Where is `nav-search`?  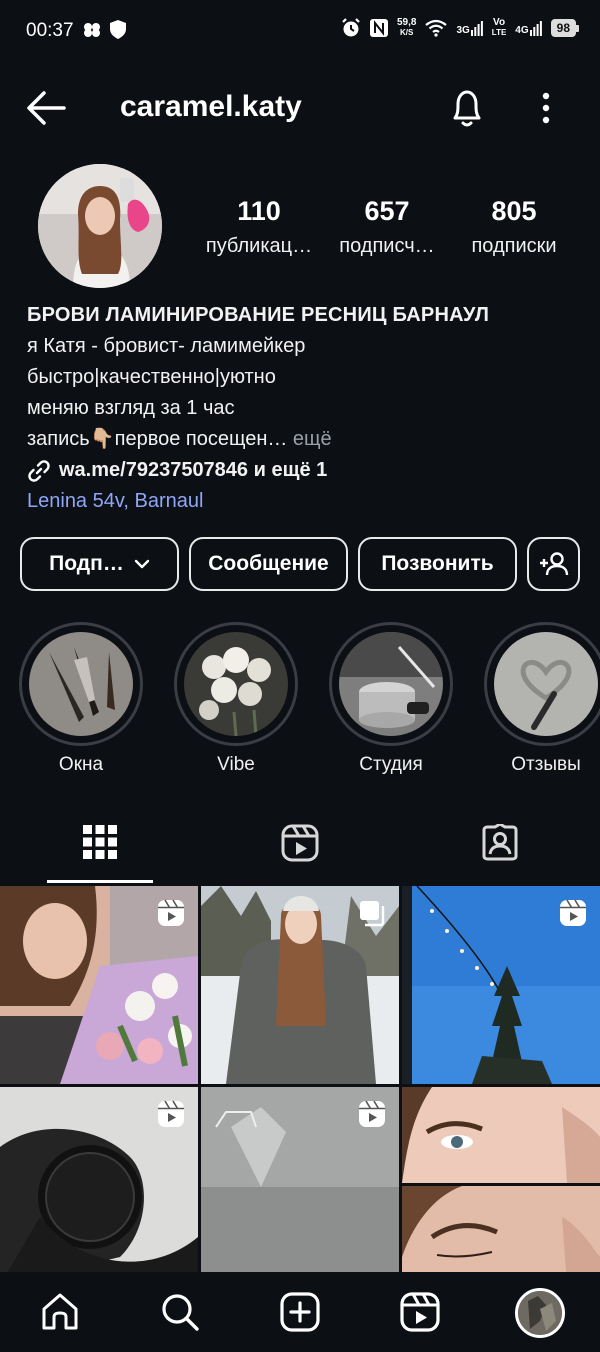
nav-search is located at coordinates (180, 1312).